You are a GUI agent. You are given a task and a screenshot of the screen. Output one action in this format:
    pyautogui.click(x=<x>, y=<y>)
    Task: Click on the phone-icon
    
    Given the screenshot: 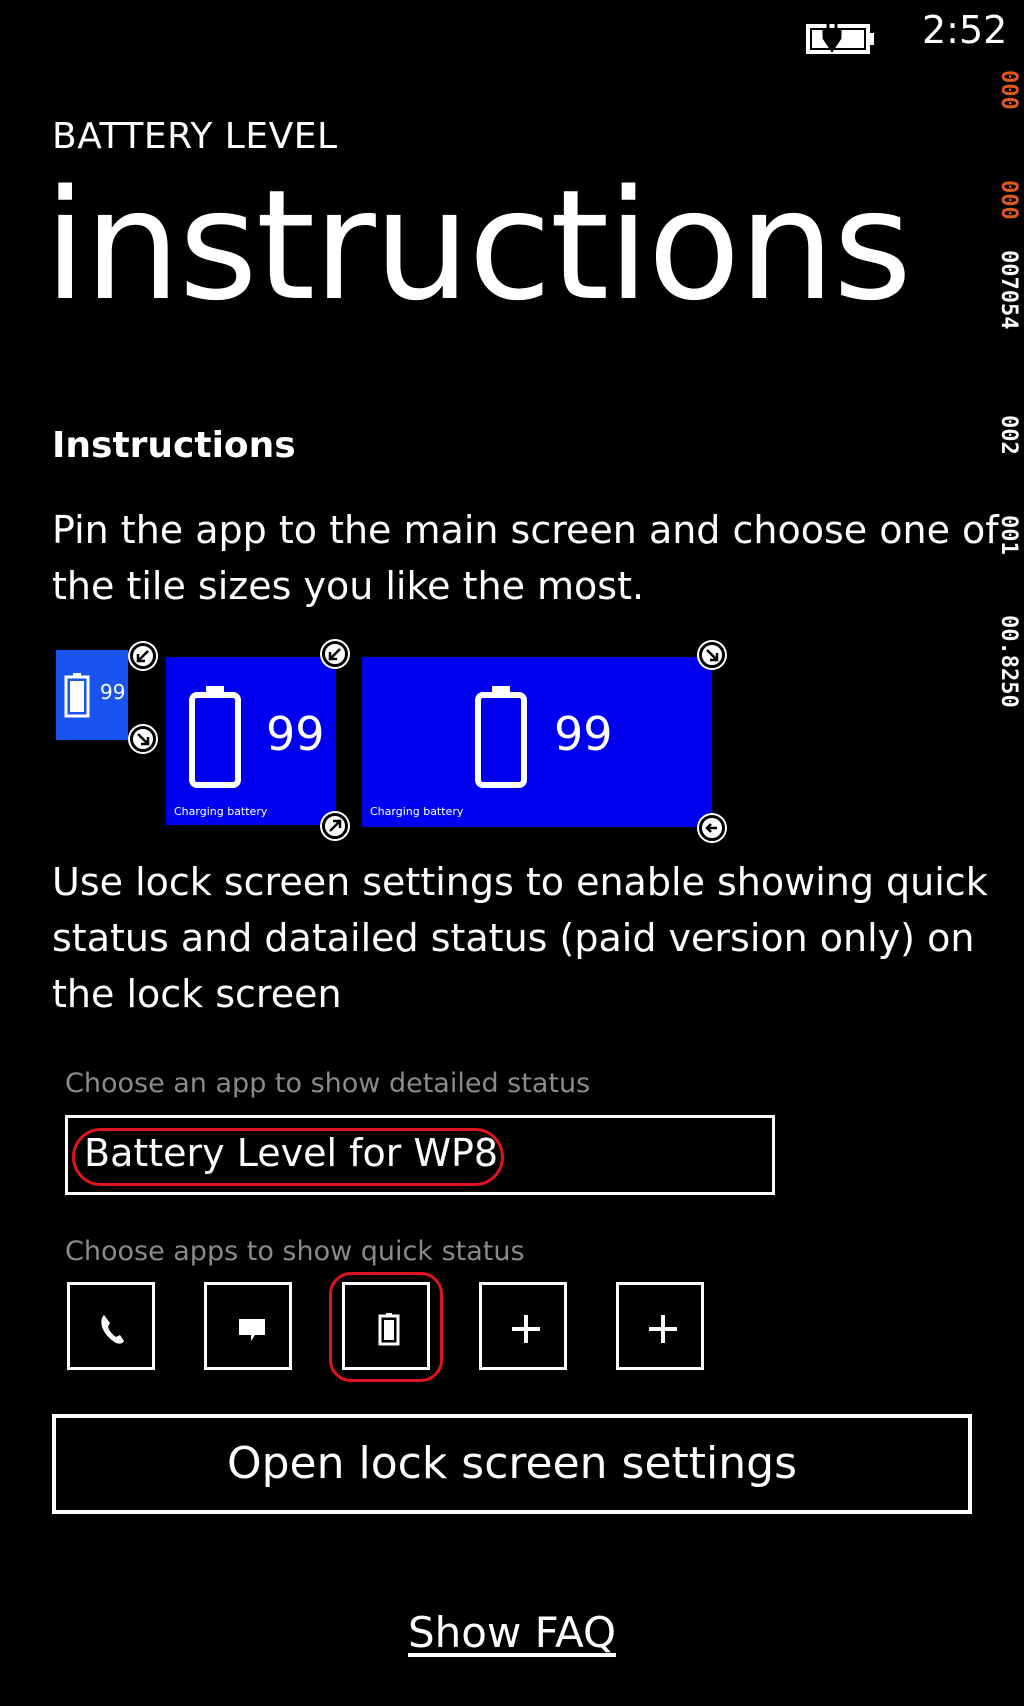 What is the action you would take?
    pyautogui.click(x=112, y=1329)
    